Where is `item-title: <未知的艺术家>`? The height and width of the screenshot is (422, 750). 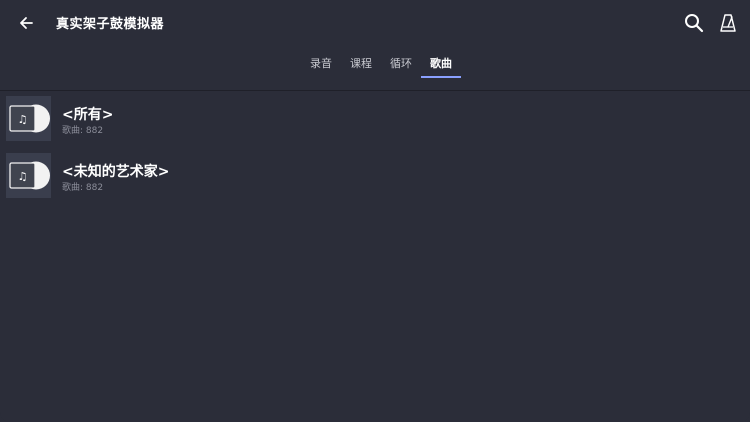
item-title: <未知的艺术家> is located at coordinates (116, 172).